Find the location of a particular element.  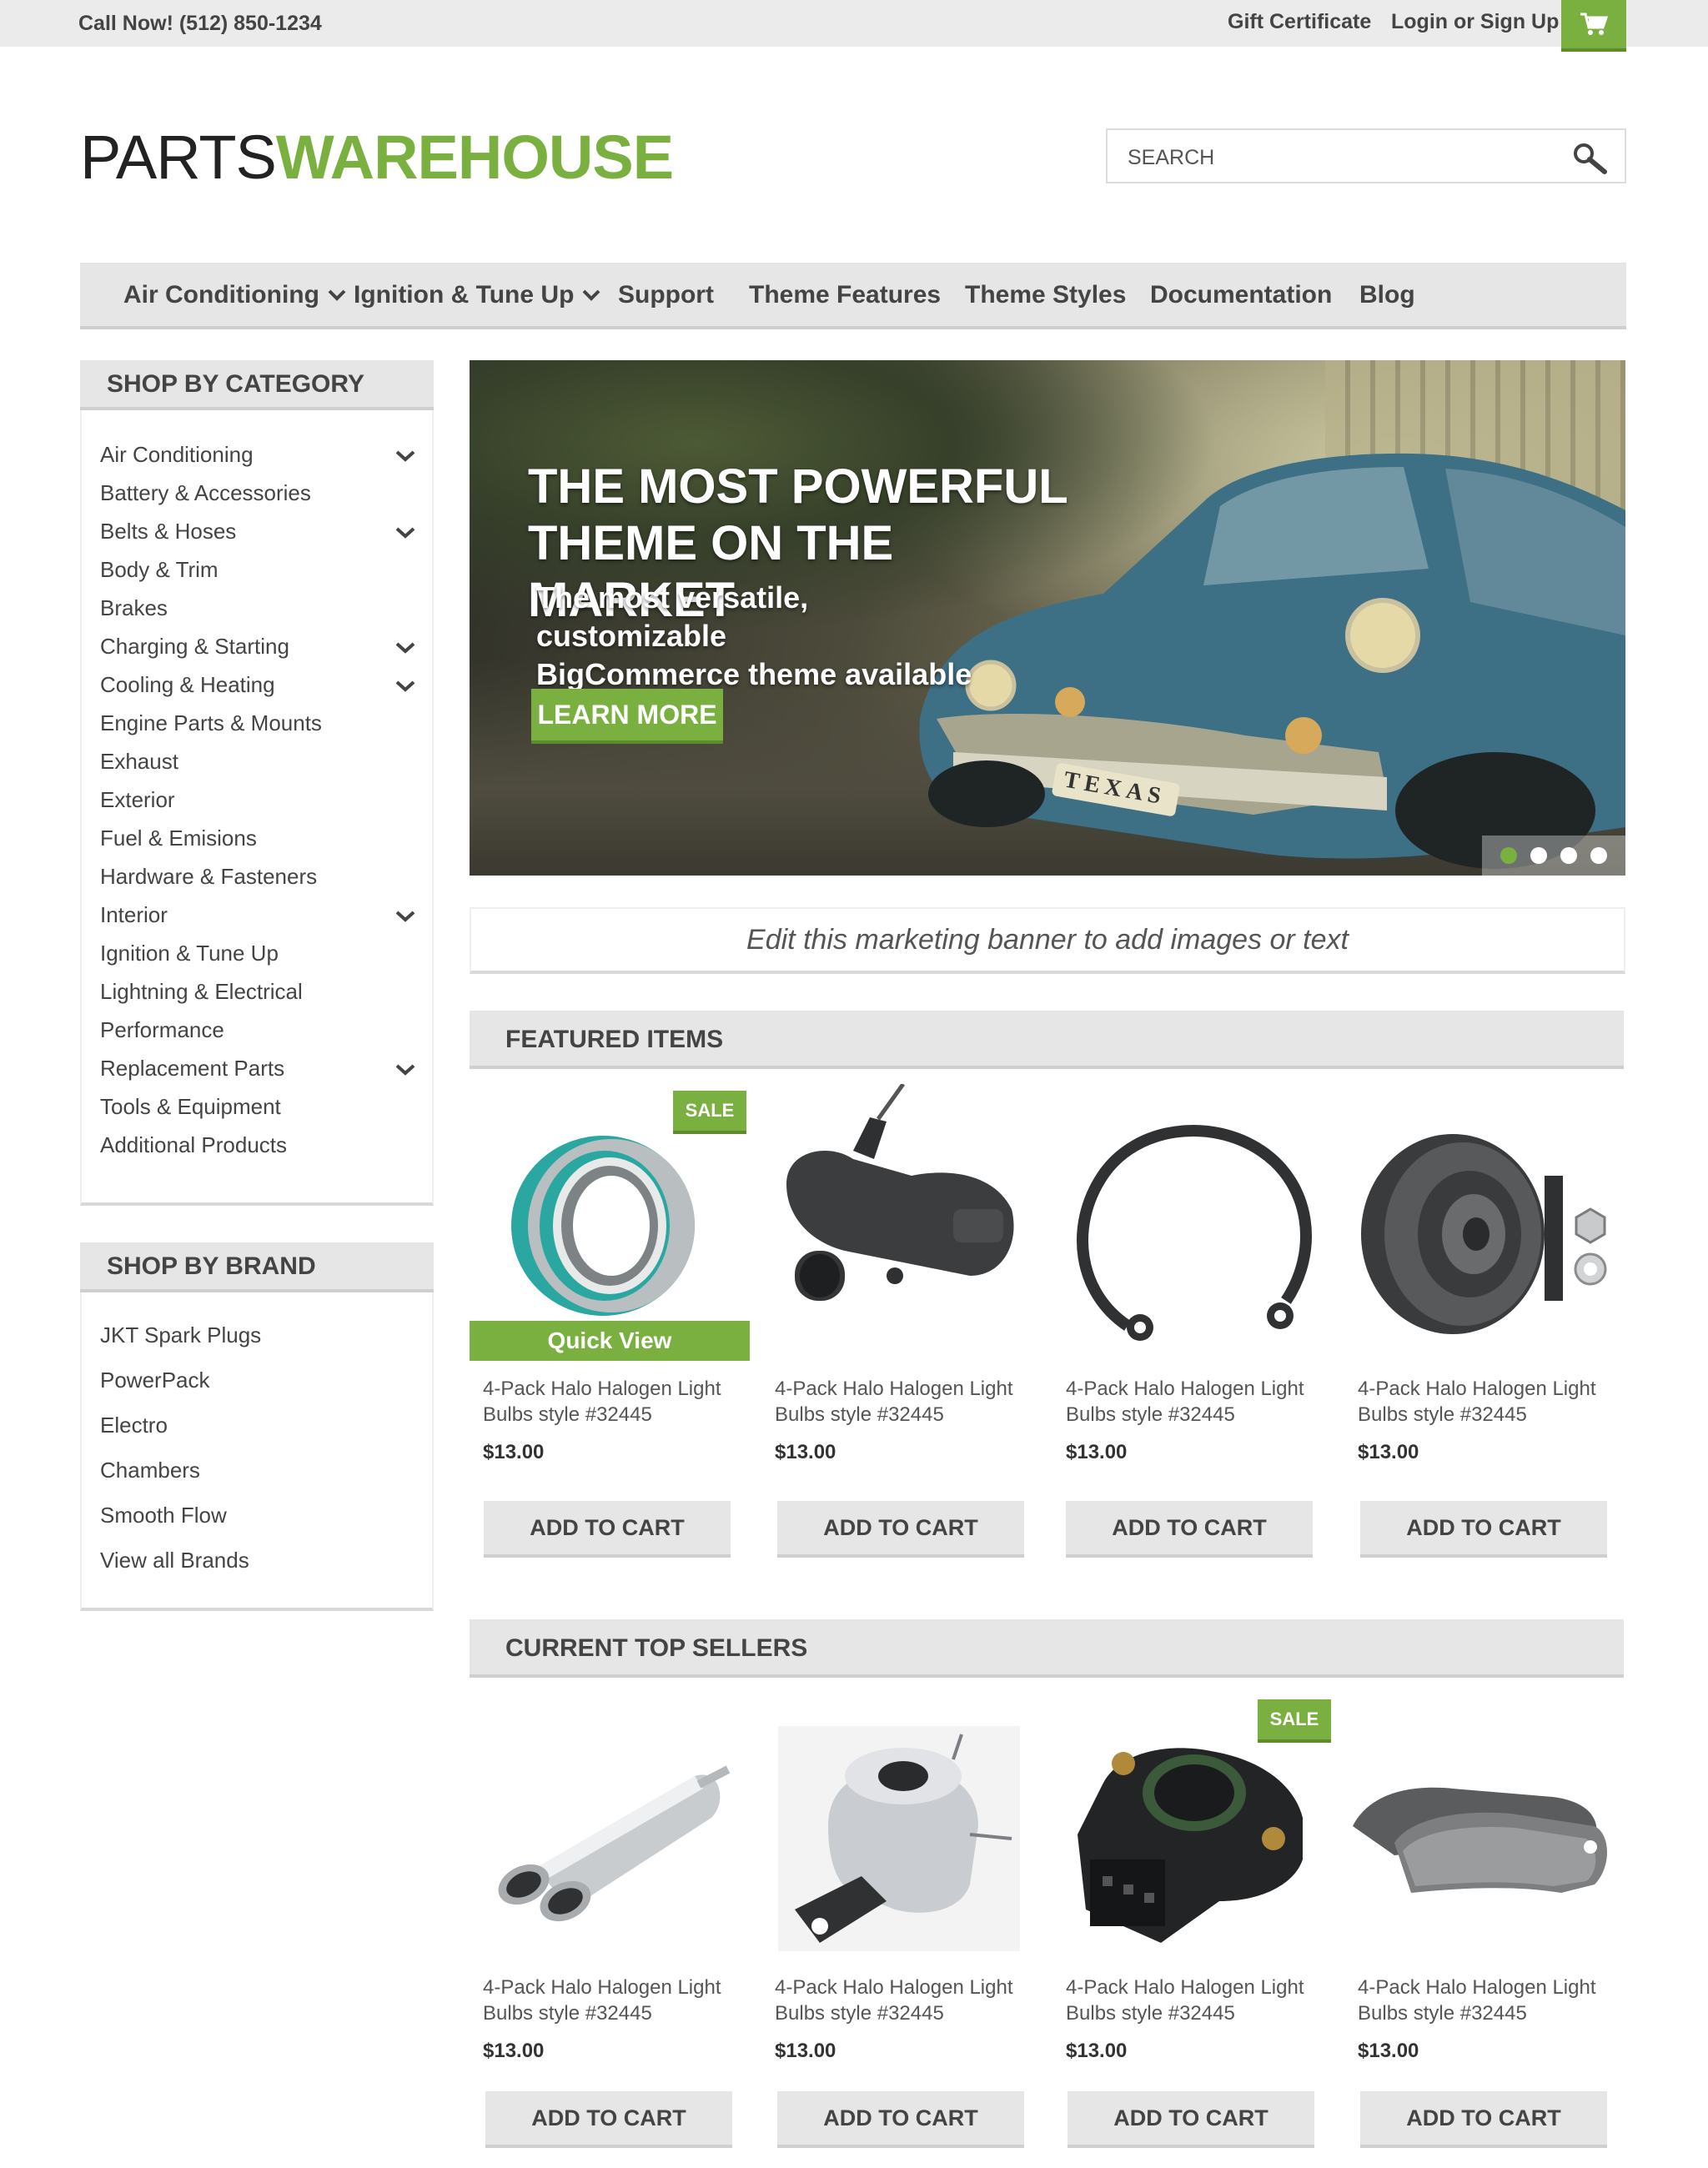

site-logo: PARTSWAREHOUSE is located at coordinates (377, 157).